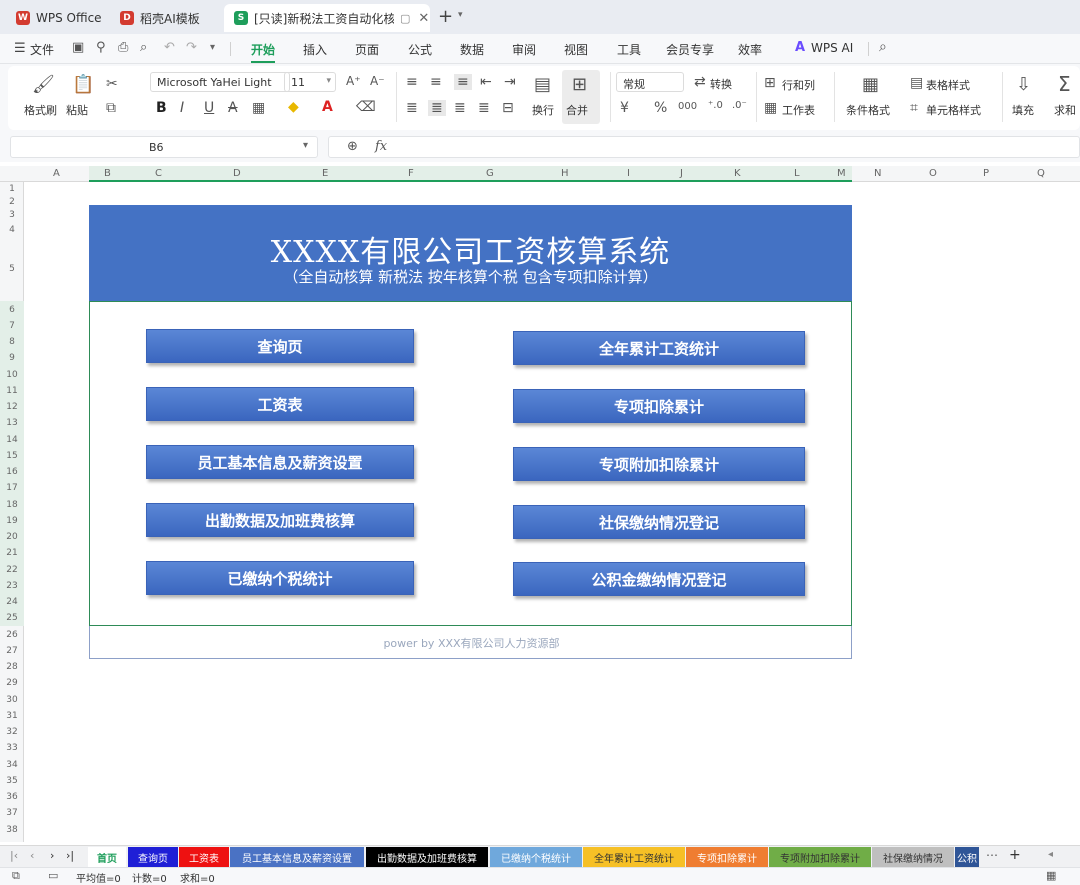  What do you see at coordinates (12, 521) in the screenshot?
I see `row-header: 19` at bounding box center [12, 521].